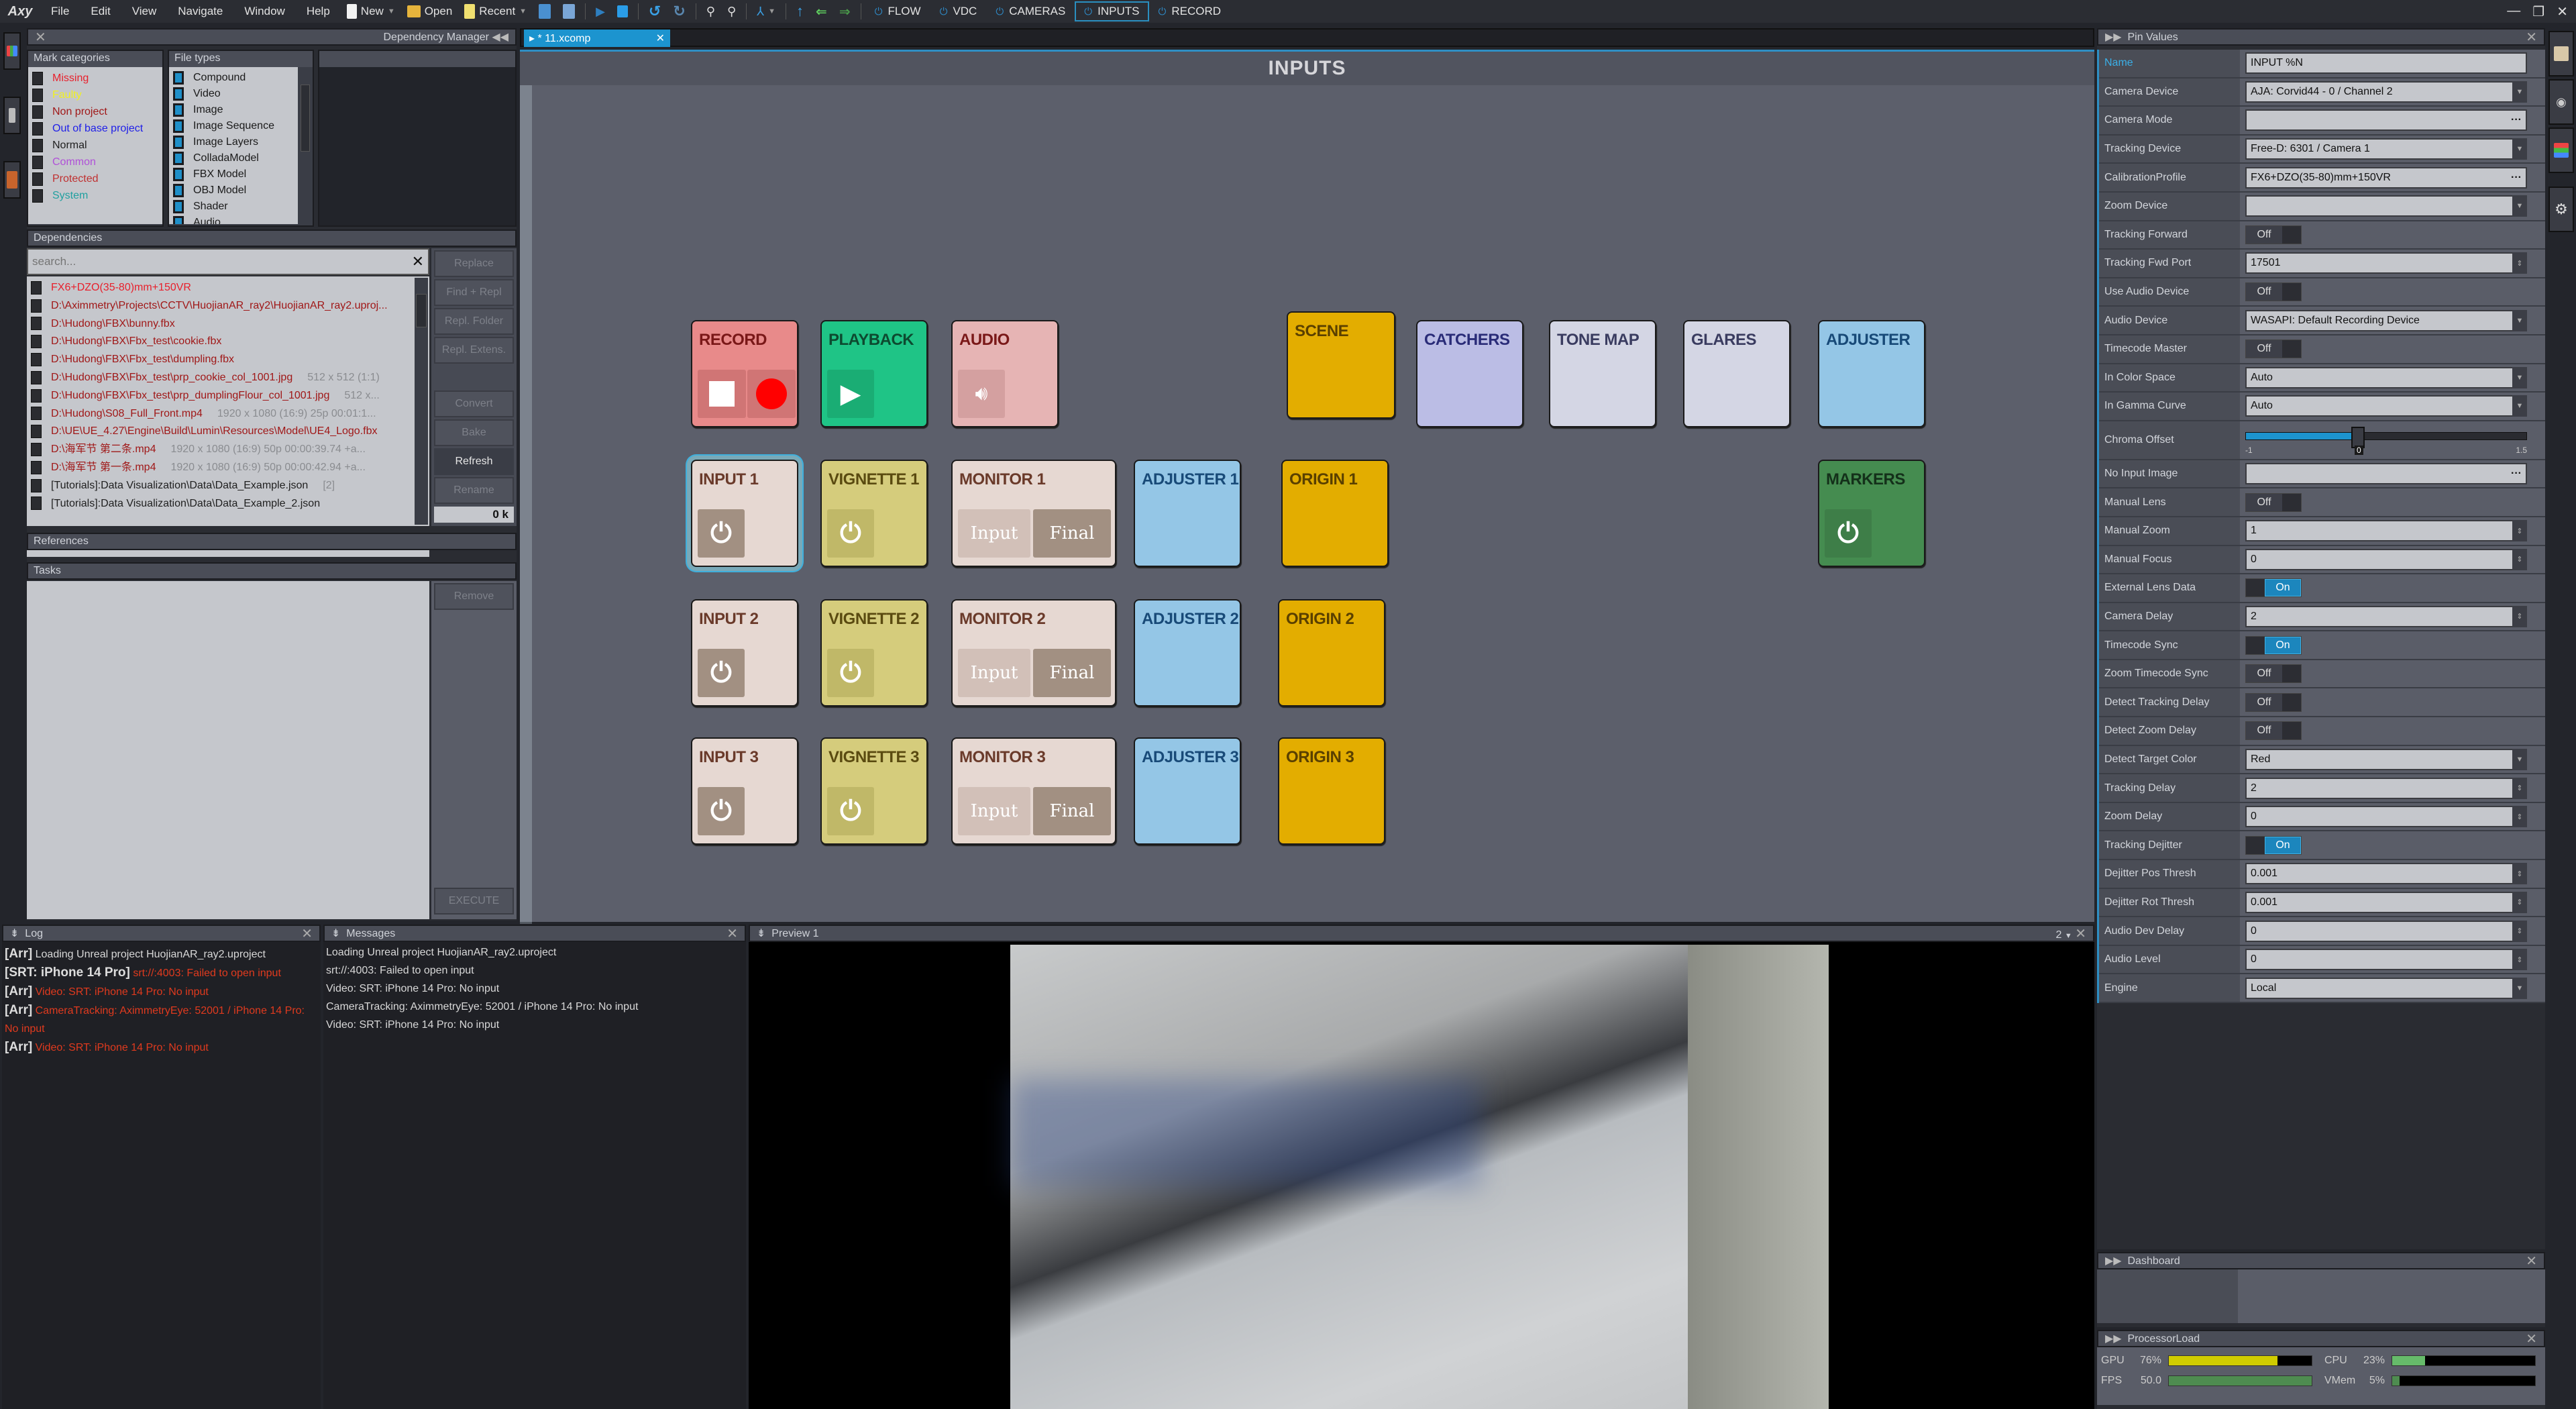 Image resolution: width=2576 pixels, height=1409 pixels. What do you see at coordinates (710, 12) in the screenshot?
I see `zoom-in-button: ⚲` at bounding box center [710, 12].